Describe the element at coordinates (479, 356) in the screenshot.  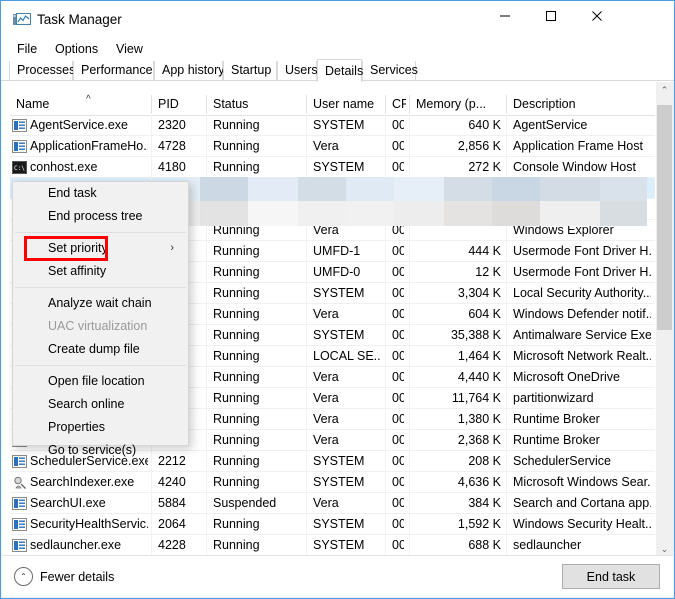
I see `cell-memory: 1,464 K` at that location.